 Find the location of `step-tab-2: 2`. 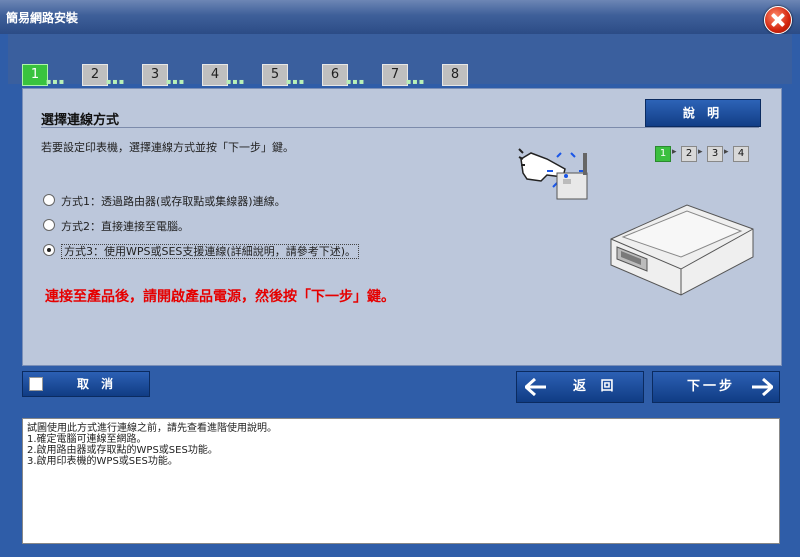

step-tab-2: 2 is located at coordinates (95, 75).